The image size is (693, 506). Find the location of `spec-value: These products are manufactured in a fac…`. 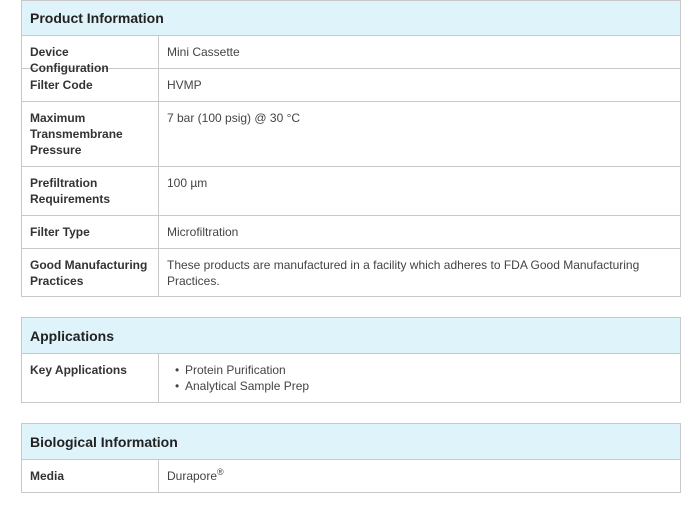

spec-value: These products are manufactured in a fac… is located at coordinates (403, 273).